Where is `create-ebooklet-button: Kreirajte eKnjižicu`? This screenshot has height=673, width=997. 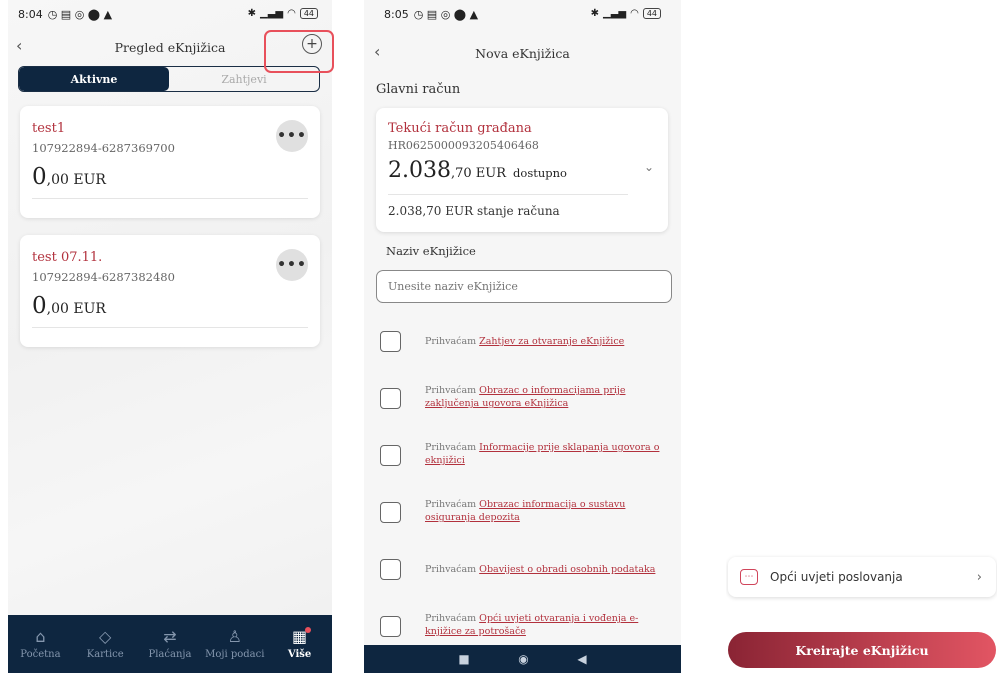
create-ebooklet-button: Kreirajte eKnjižicu is located at coordinates (862, 650).